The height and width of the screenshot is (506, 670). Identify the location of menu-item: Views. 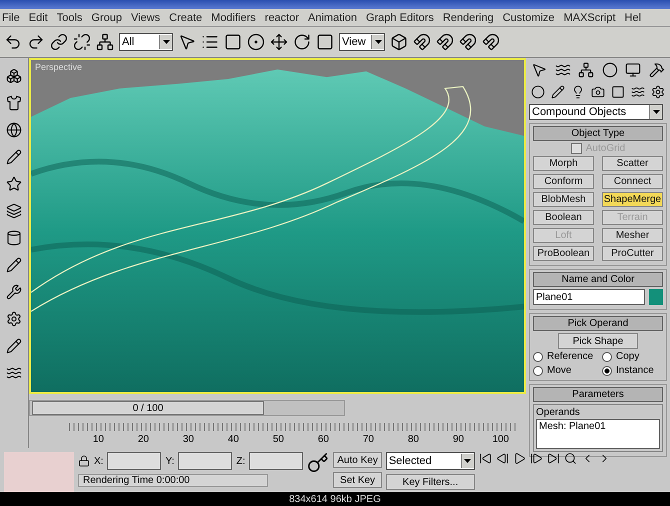
(145, 18).